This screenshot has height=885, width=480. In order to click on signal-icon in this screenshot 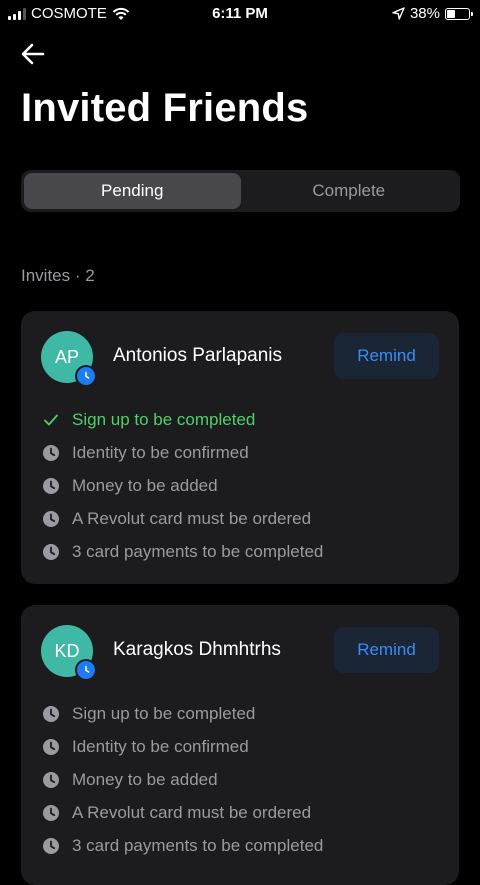, I will do `click(17, 13)`.